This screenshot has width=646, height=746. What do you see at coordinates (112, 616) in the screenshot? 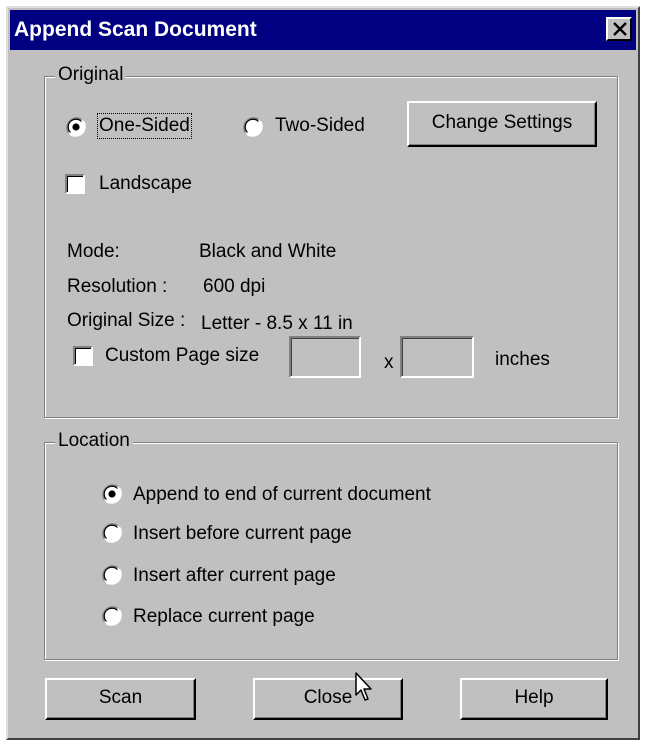
I see `replace-page-radio` at bounding box center [112, 616].